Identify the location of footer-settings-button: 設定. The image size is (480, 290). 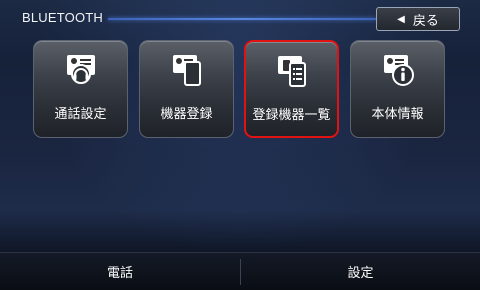
(360, 271).